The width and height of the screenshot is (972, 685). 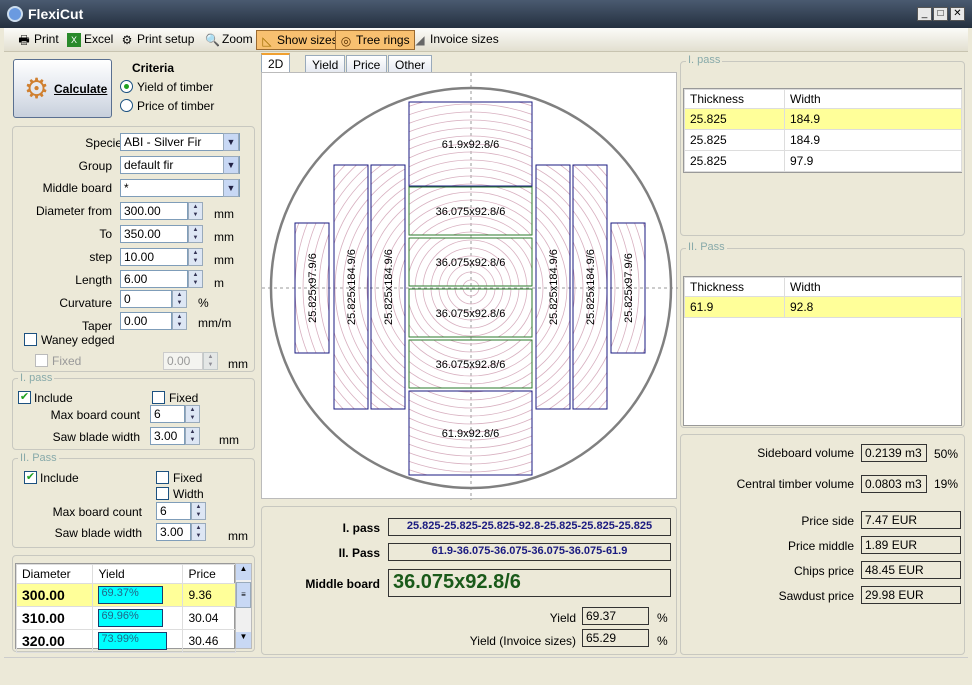 What do you see at coordinates (146, 321) in the screenshot?
I see `taper-input: 0.00` at bounding box center [146, 321].